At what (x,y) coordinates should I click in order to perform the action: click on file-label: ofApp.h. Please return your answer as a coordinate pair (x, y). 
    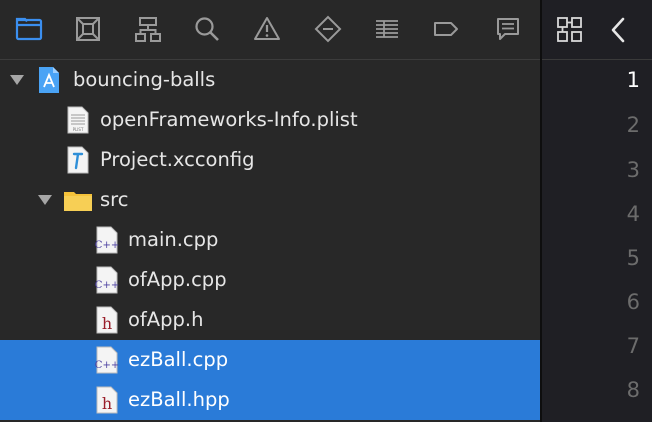
    Looking at the image, I should click on (166, 319).